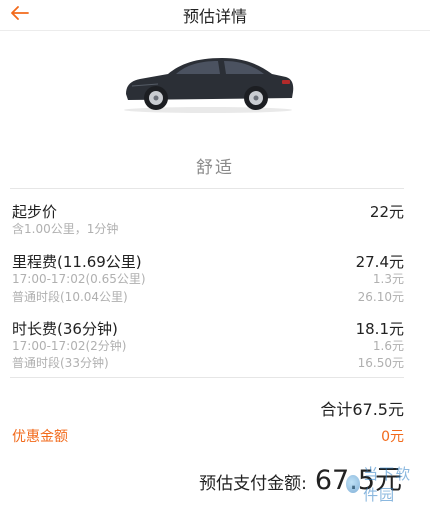 The width and height of the screenshot is (430, 505). What do you see at coordinates (379, 262) in the screenshot?
I see `mileage-fee-amount: 27.4元` at bounding box center [379, 262].